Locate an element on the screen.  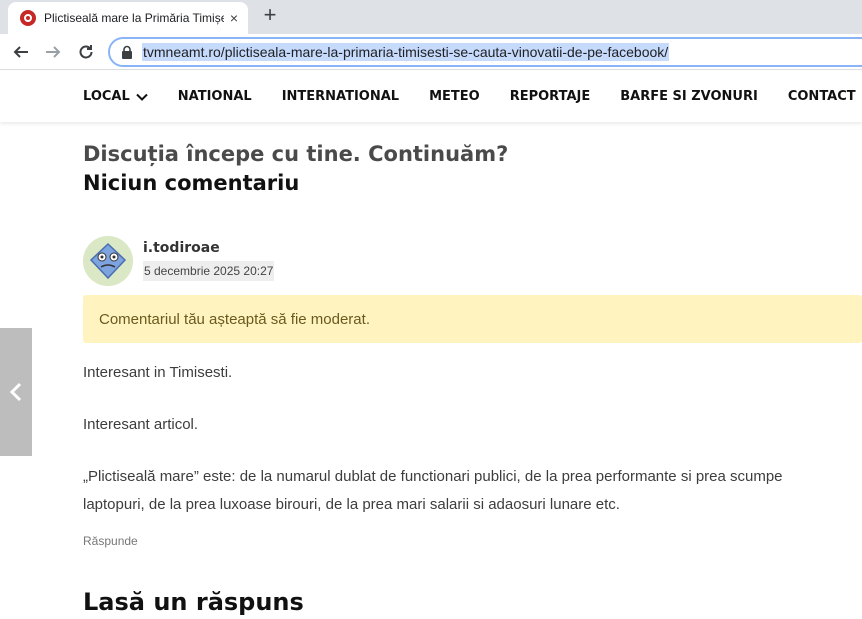
reload-button is located at coordinates (86, 52).